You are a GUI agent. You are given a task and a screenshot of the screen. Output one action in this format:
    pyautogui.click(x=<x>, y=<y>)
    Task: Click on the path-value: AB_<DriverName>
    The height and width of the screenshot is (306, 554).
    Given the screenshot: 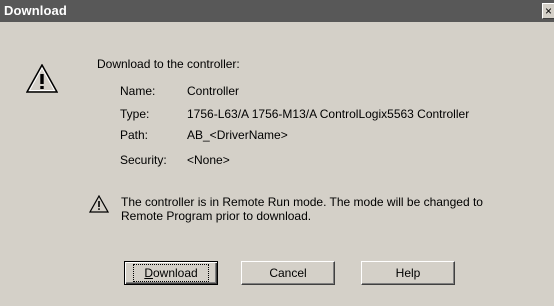 What is the action you would take?
    pyautogui.click(x=237, y=135)
    